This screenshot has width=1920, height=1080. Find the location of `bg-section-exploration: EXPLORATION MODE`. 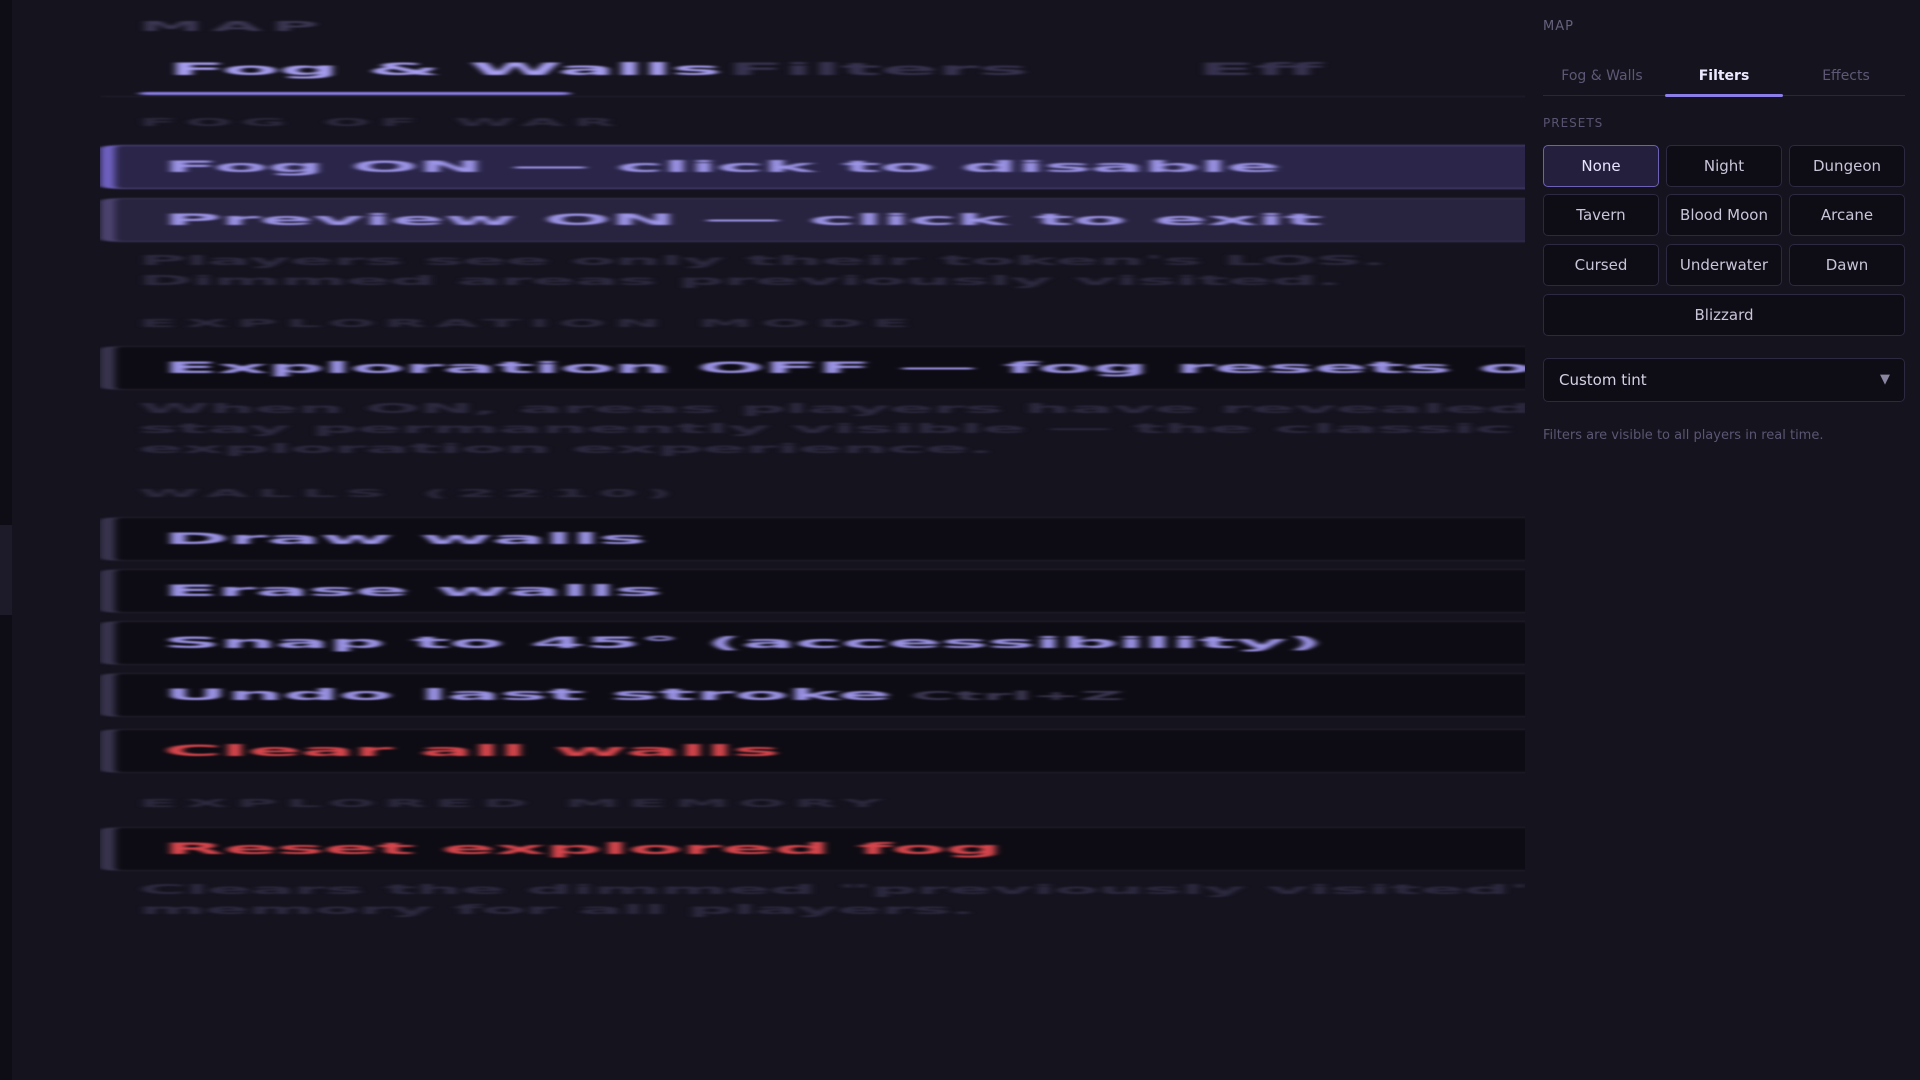

bg-section-exploration: EXPLORATION MODE is located at coordinates (529, 323).